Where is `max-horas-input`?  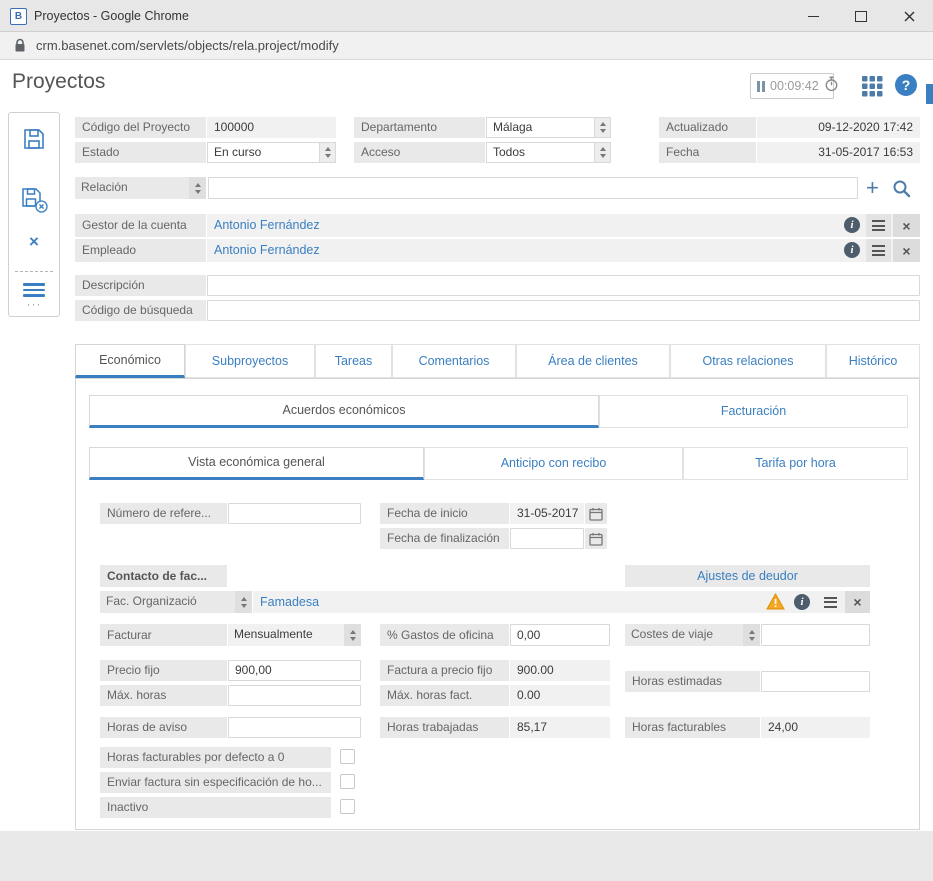
max-horas-input is located at coordinates (294, 695).